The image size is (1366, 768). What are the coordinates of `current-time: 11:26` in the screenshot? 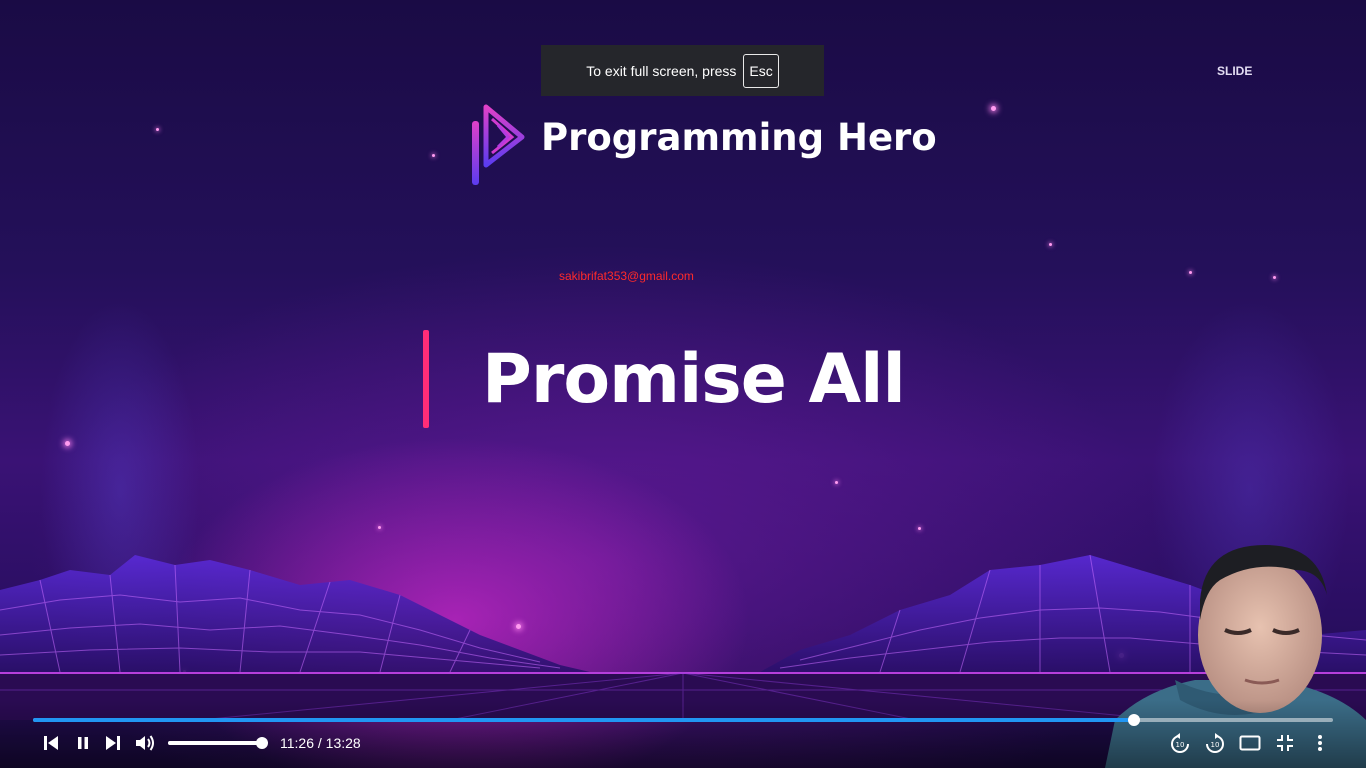 It's located at (297, 743).